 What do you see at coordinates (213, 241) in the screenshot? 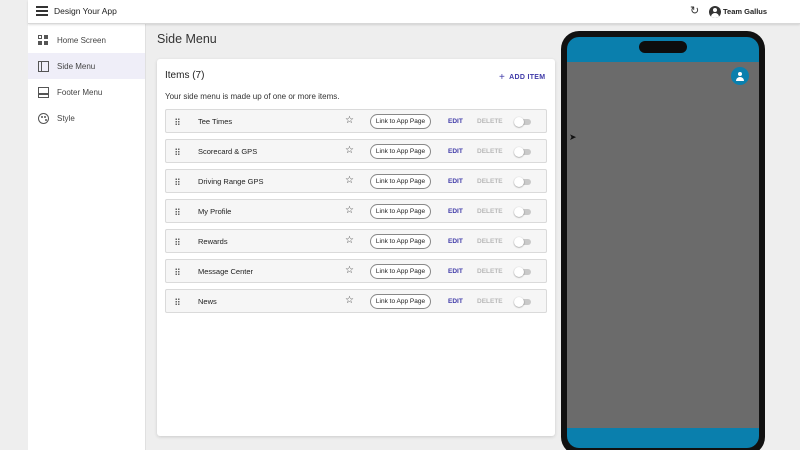
I see `menu-item-label: Rewards` at bounding box center [213, 241].